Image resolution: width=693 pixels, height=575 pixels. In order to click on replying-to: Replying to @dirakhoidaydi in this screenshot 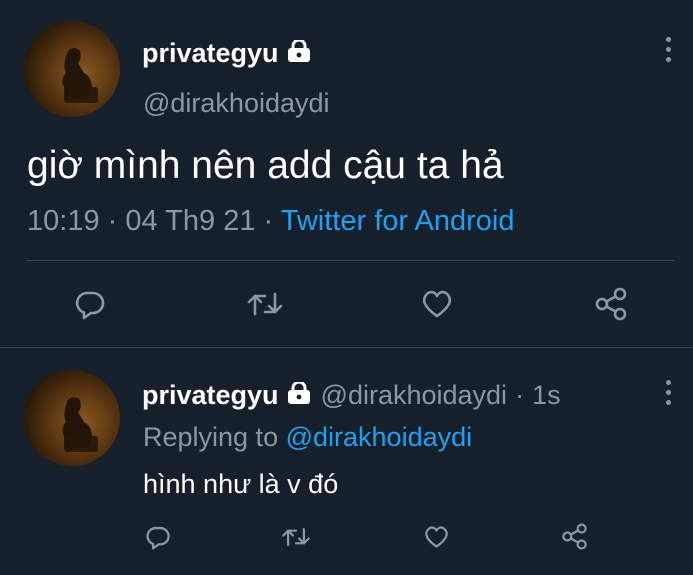, I will do `click(307, 437)`.